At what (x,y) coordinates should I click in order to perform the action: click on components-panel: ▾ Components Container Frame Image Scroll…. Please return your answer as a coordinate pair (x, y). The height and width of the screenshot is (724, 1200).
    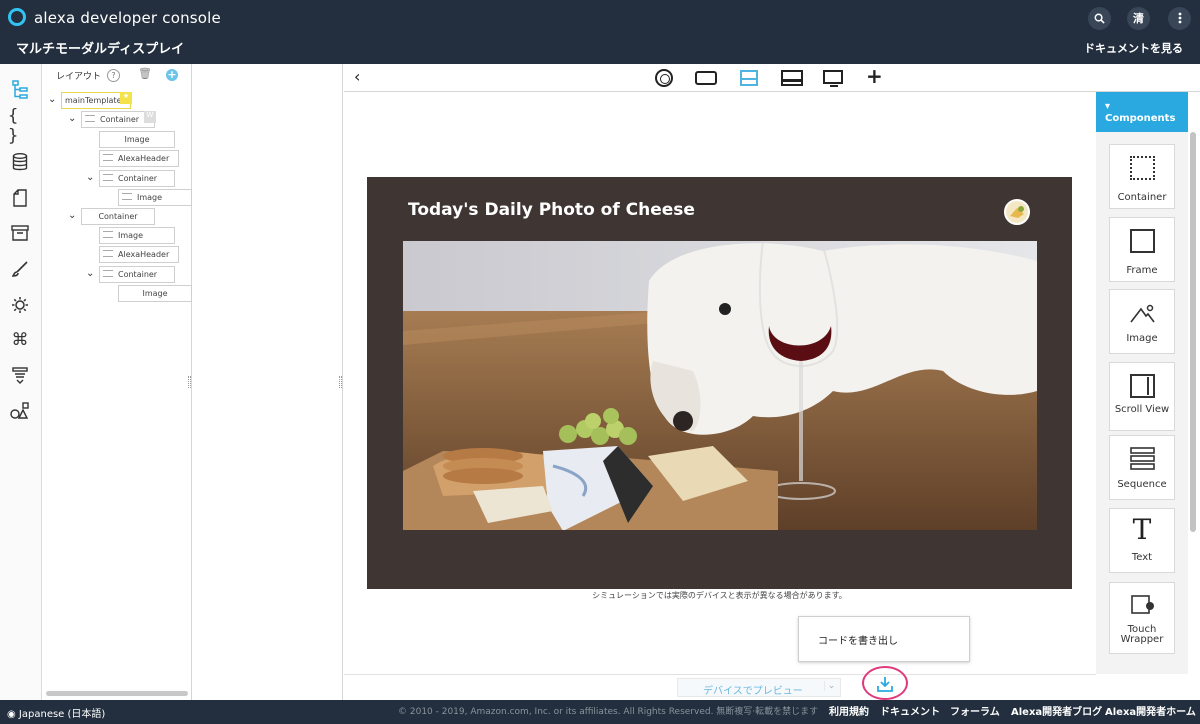
    Looking at the image, I should click on (1142, 383).